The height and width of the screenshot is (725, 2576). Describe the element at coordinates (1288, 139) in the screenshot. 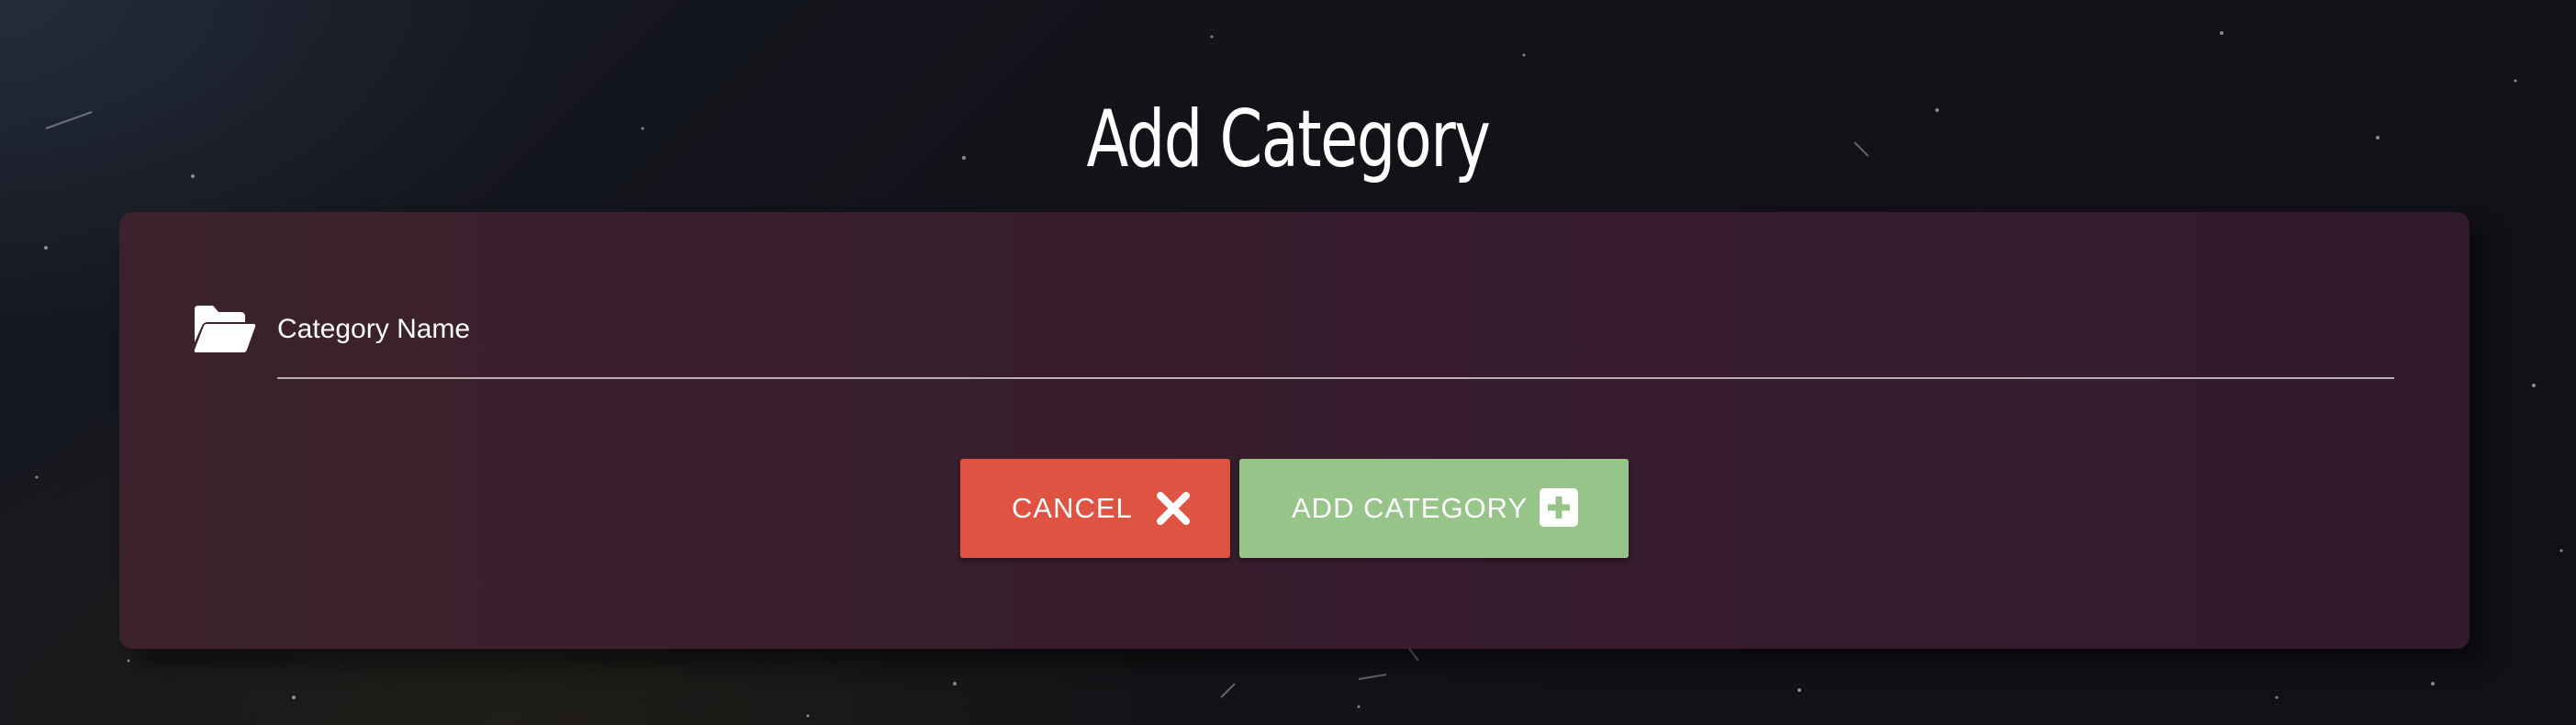

I see `page-title: Add Category` at that location.